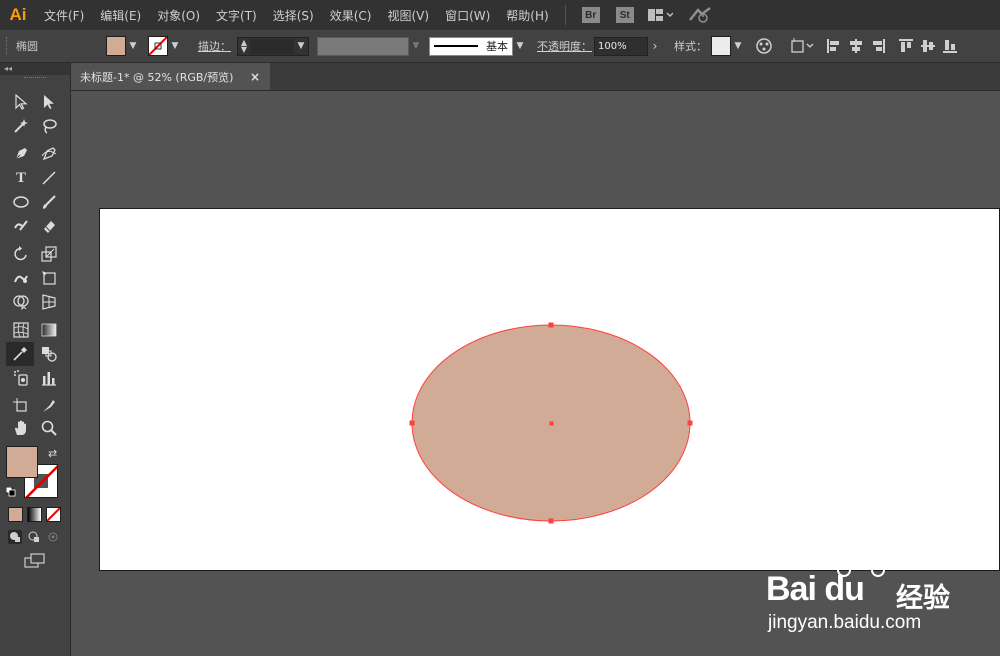 The height and width of the screenshot is (656, 1000). I want to click on align-horizontal-center-icon, so click(856, 46).